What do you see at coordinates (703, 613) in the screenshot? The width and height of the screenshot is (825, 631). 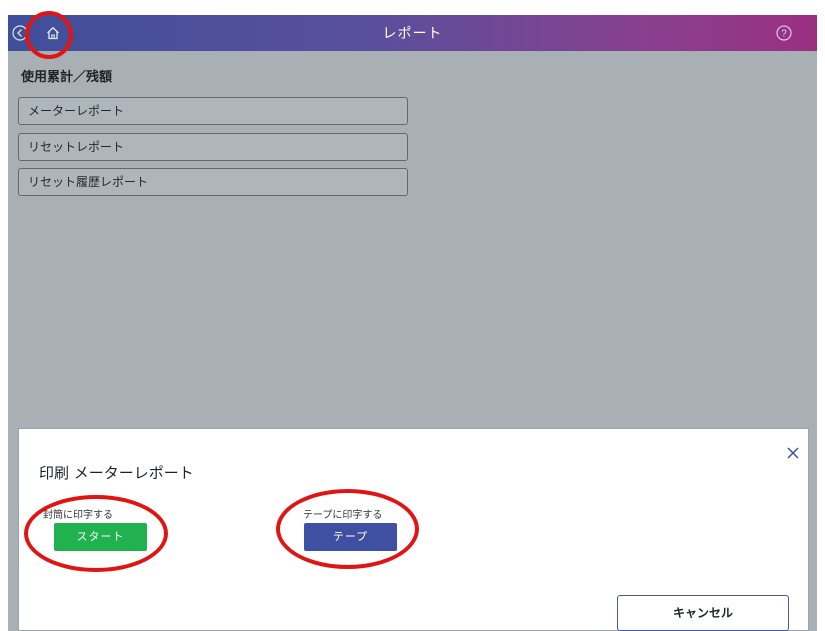 I see `cancel-button: キャンセル` at bounding box center [703, 613].